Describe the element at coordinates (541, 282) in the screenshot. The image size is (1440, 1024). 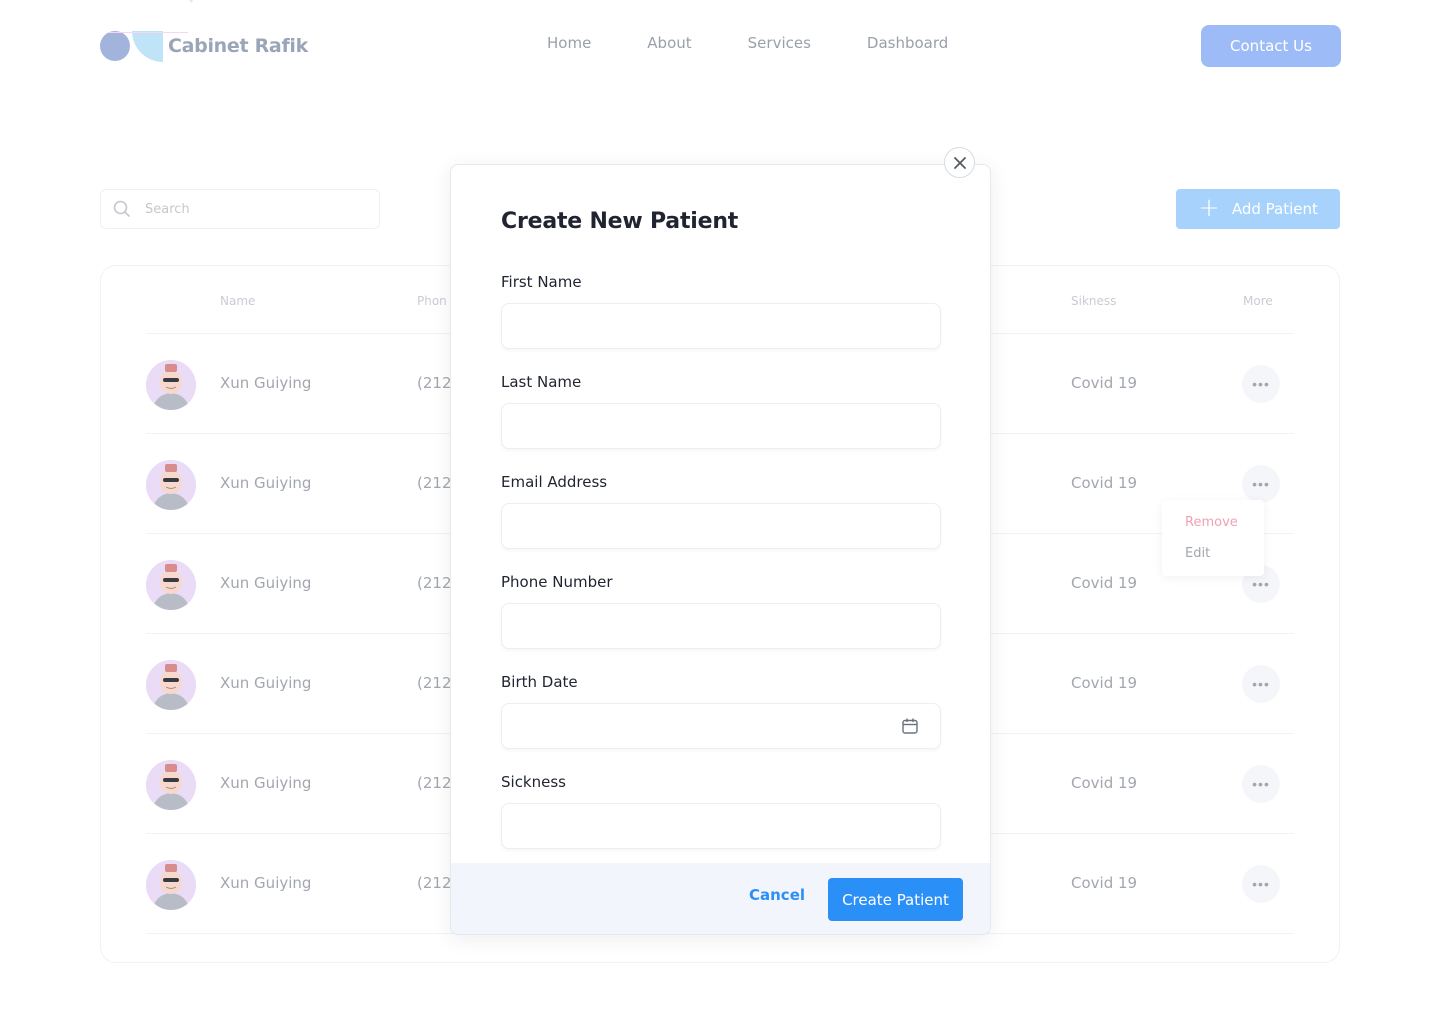
I see `first-name-label: First Name` at that location.